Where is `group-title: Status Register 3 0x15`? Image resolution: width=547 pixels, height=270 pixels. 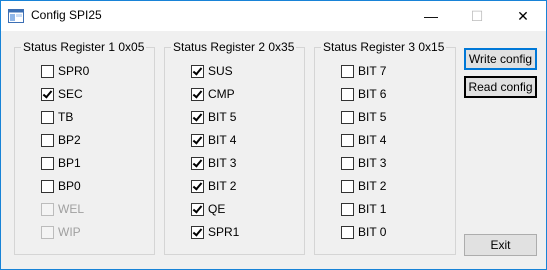
group-title: Status Register 3 0x15 is located at coordinates (384, 47).